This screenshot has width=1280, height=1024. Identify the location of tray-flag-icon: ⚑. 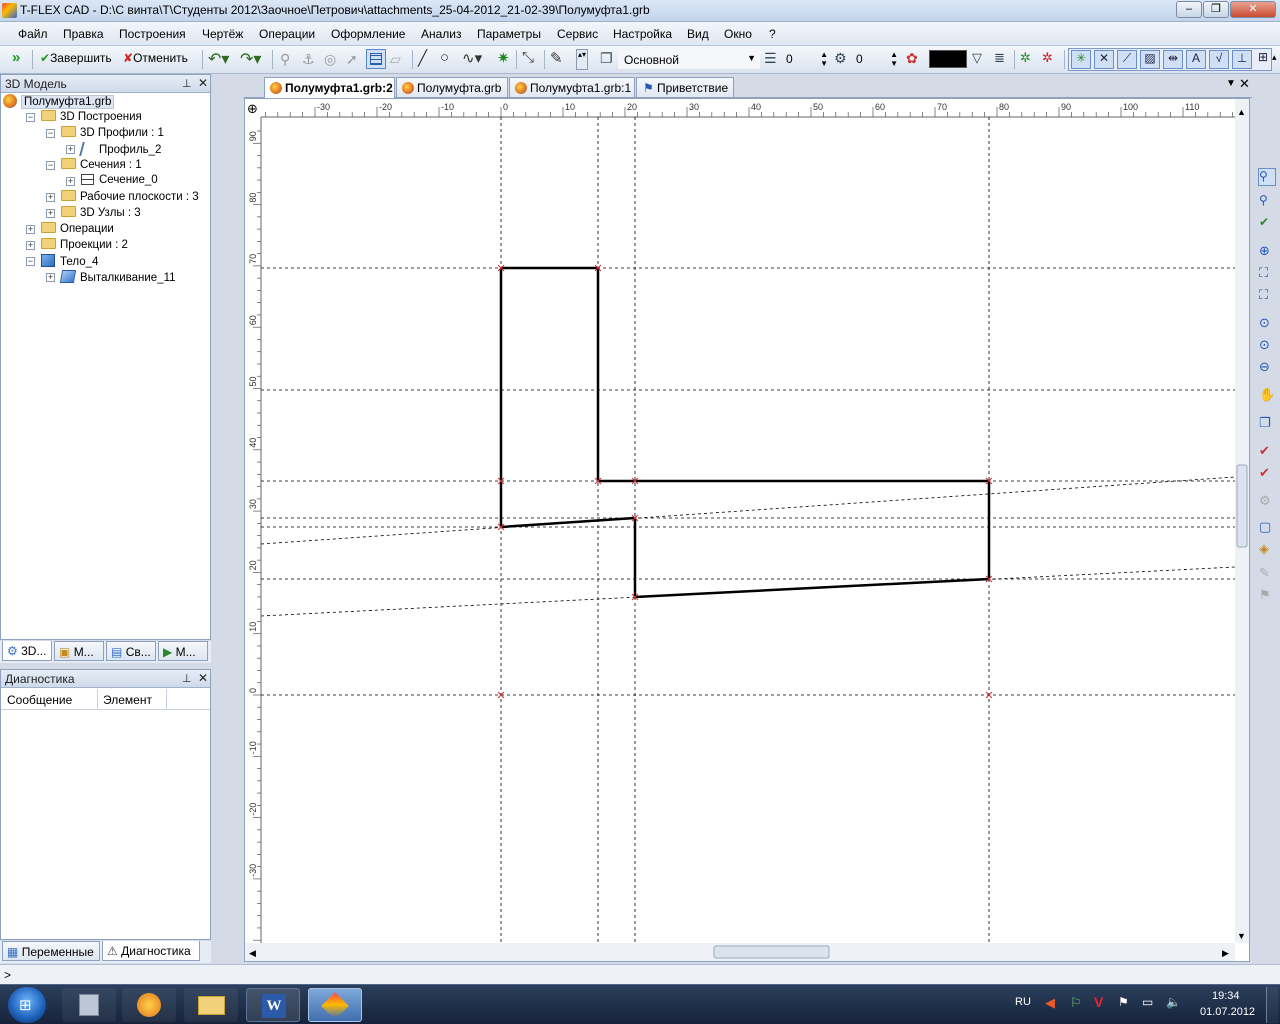
(1123, 1002).